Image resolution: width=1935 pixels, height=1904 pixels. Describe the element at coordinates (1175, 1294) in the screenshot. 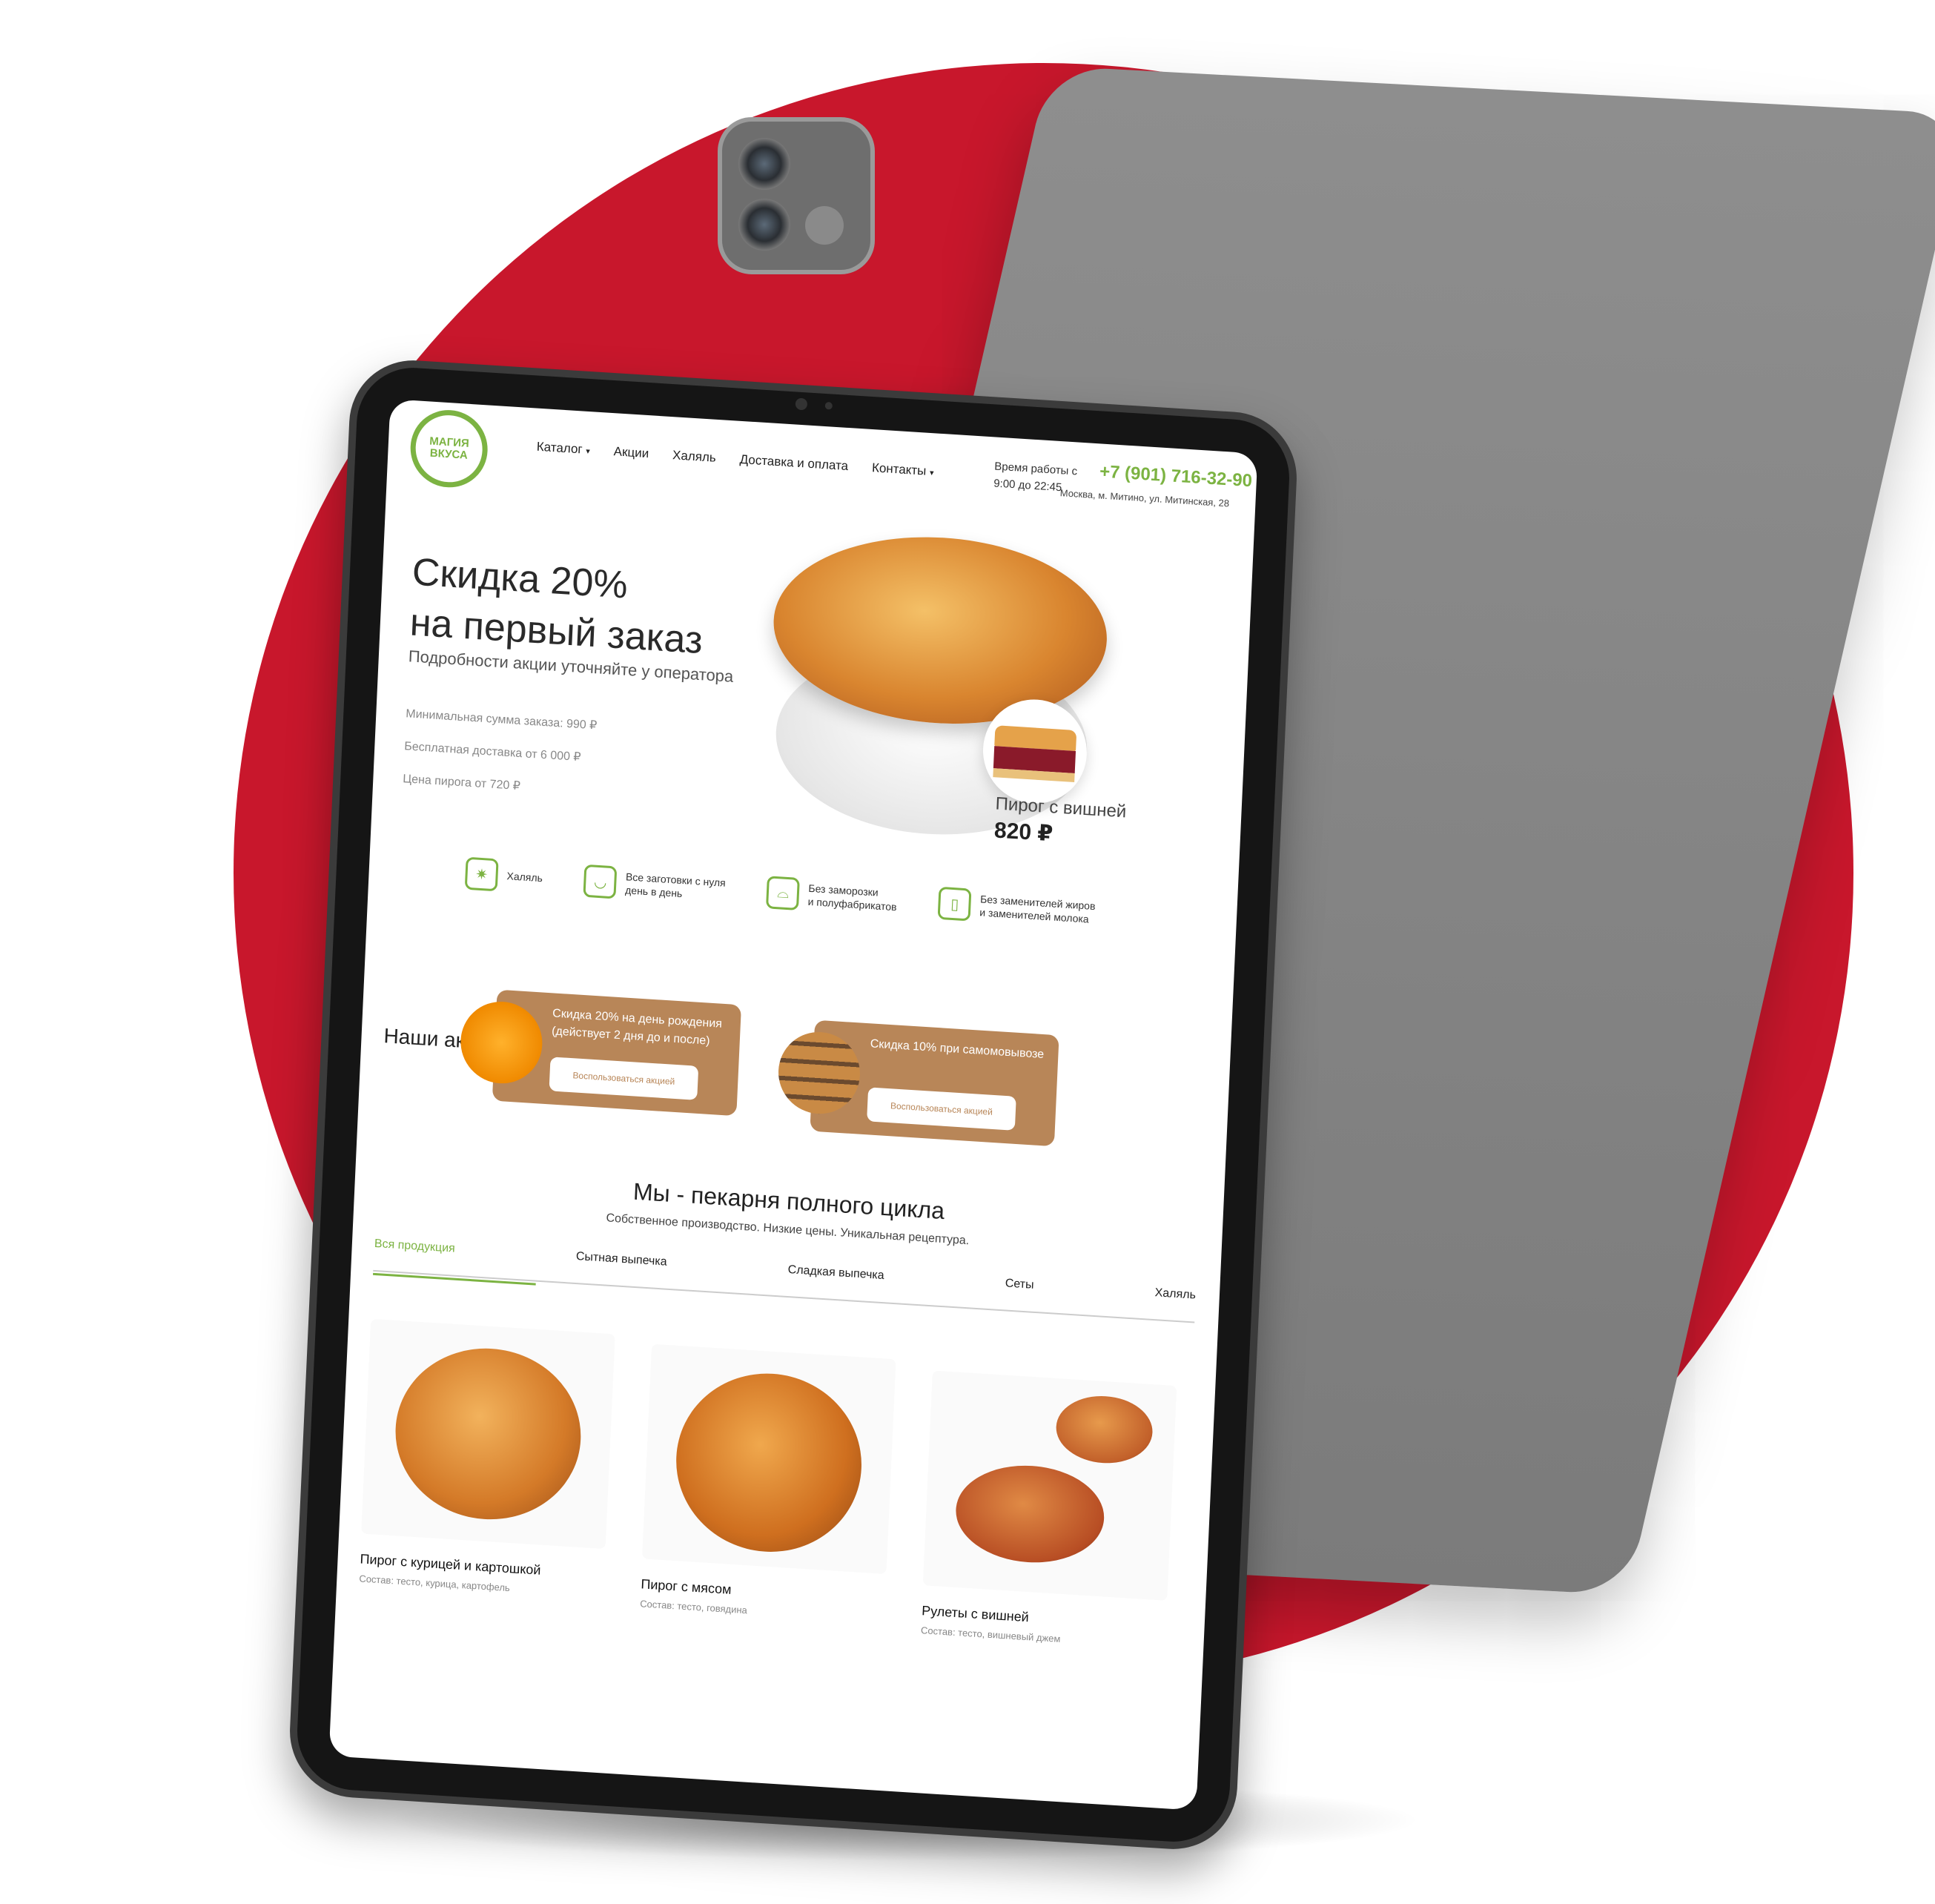

I see `tab-halal: Халяль` at that location.